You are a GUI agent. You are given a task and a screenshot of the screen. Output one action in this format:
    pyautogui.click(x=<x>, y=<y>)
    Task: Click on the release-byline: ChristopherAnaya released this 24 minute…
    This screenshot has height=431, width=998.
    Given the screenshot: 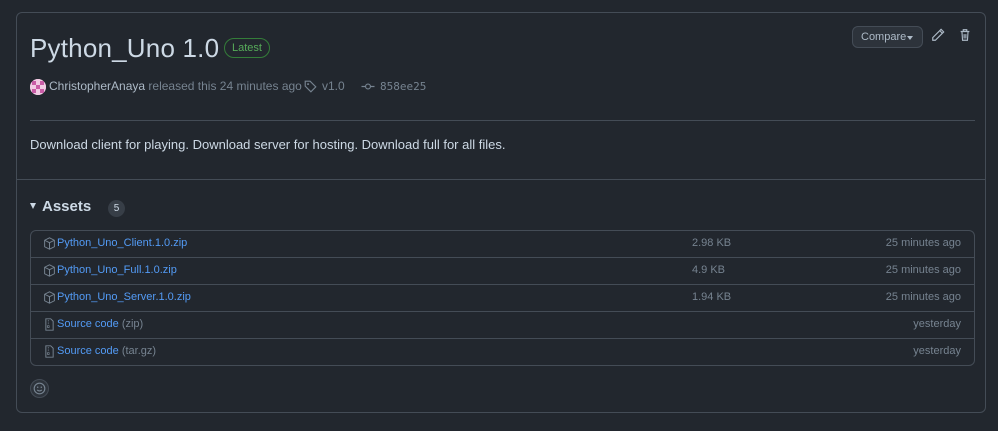 What is the action you would take?
    pyautogui.click(x=175, y=86)
    